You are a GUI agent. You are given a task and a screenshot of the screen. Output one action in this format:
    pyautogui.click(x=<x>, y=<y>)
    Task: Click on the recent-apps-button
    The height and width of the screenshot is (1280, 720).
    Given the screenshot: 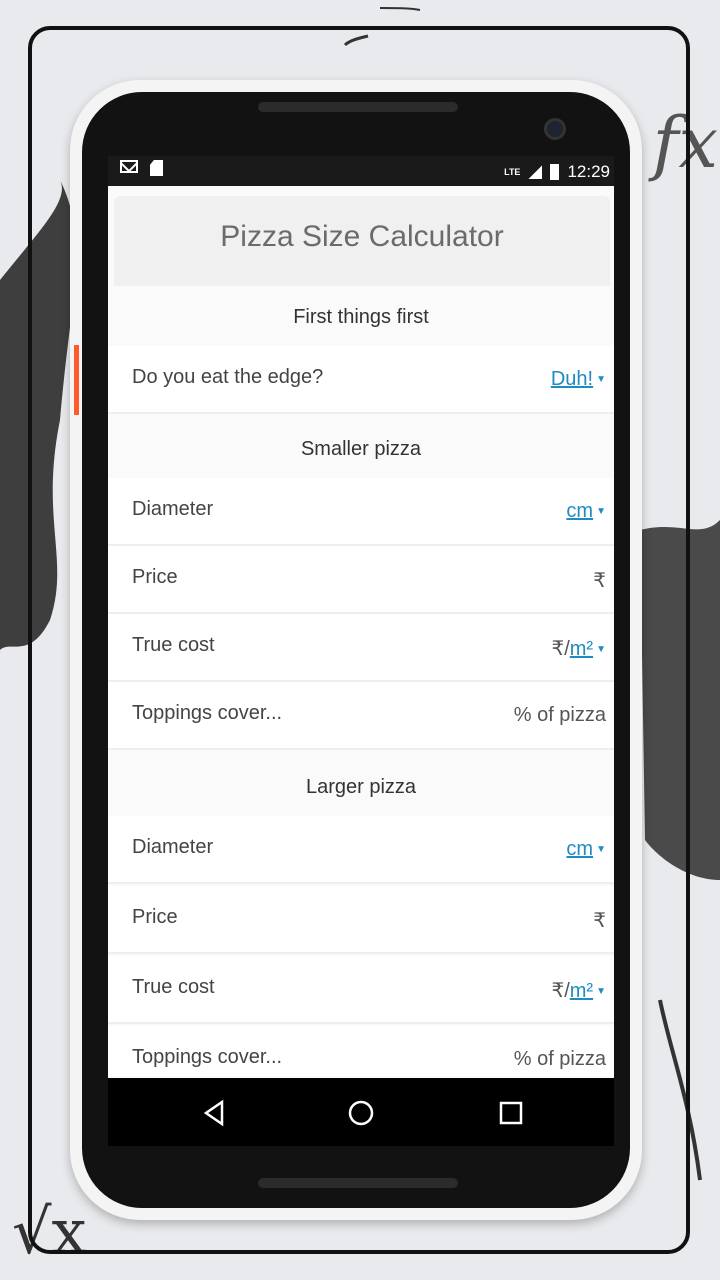 What is the action you would take?
    pyautogui.click(x=511, y=1113)
    